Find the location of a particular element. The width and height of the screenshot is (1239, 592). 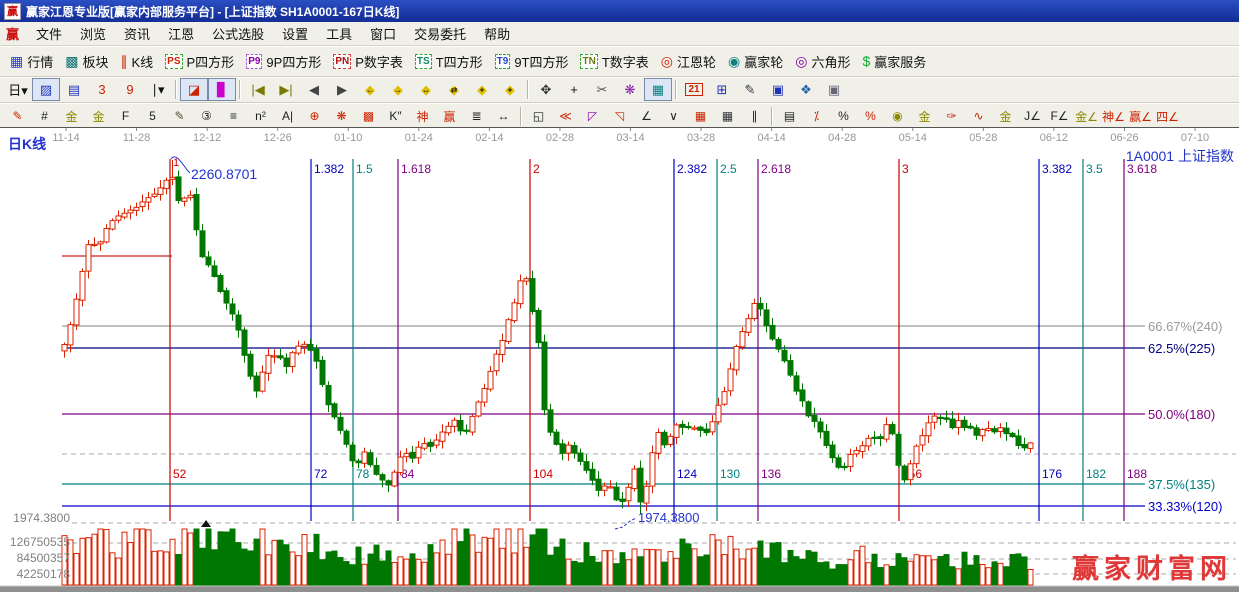

trend-pencil-button: ✎ is located at coordinates (17, 116).